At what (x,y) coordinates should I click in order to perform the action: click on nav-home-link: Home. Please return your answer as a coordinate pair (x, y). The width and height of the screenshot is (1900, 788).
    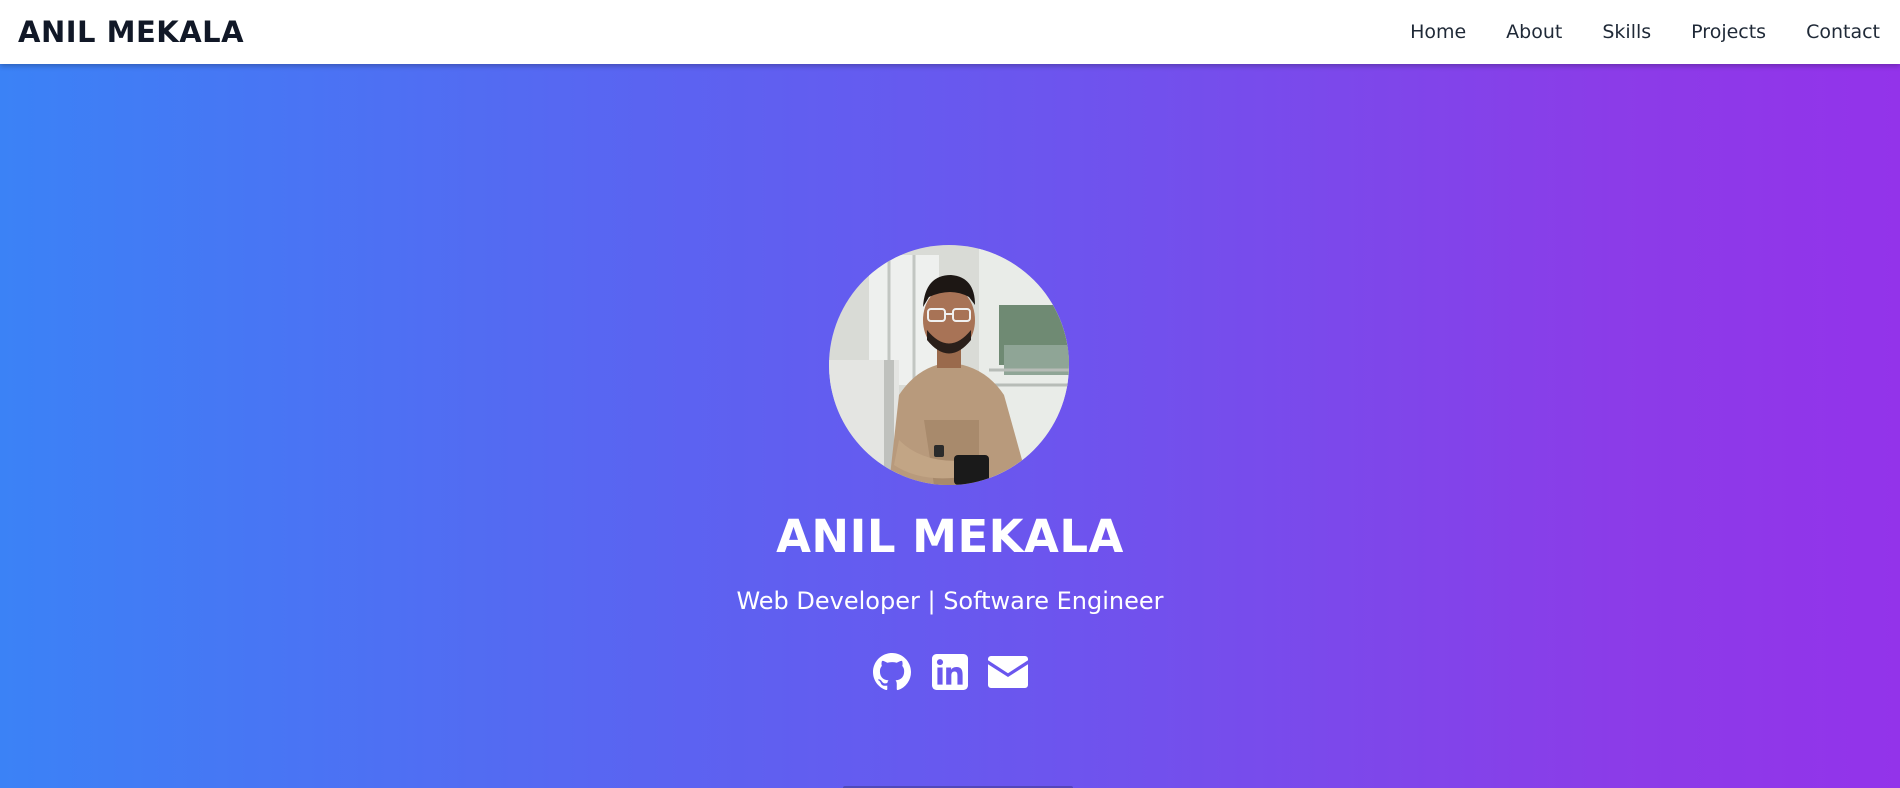
    Looking at the image, I should click on (1438, 32).